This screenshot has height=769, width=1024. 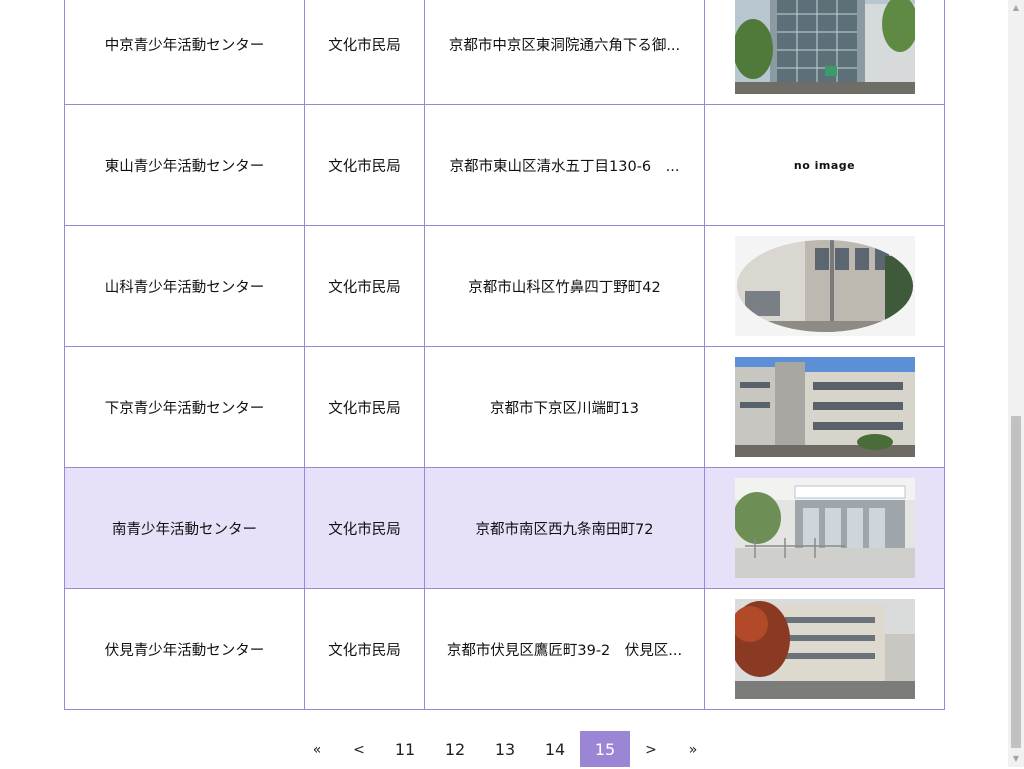 I want to click on table-row: 山科青少年活動センター 文化市民局 京都市山科区竹鼻四丁野町42, so click(x=504, y=286).